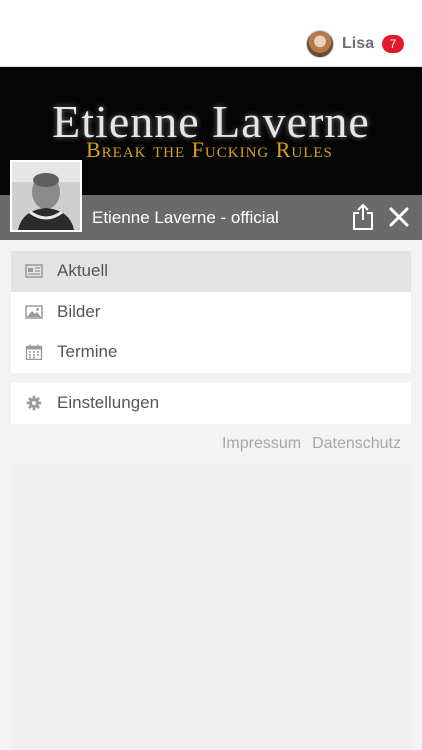 Image resolution: width=422 pixels, height=750 pixels. I want to click on menu-item-aktuell: Aktuell, so click(211, 271).